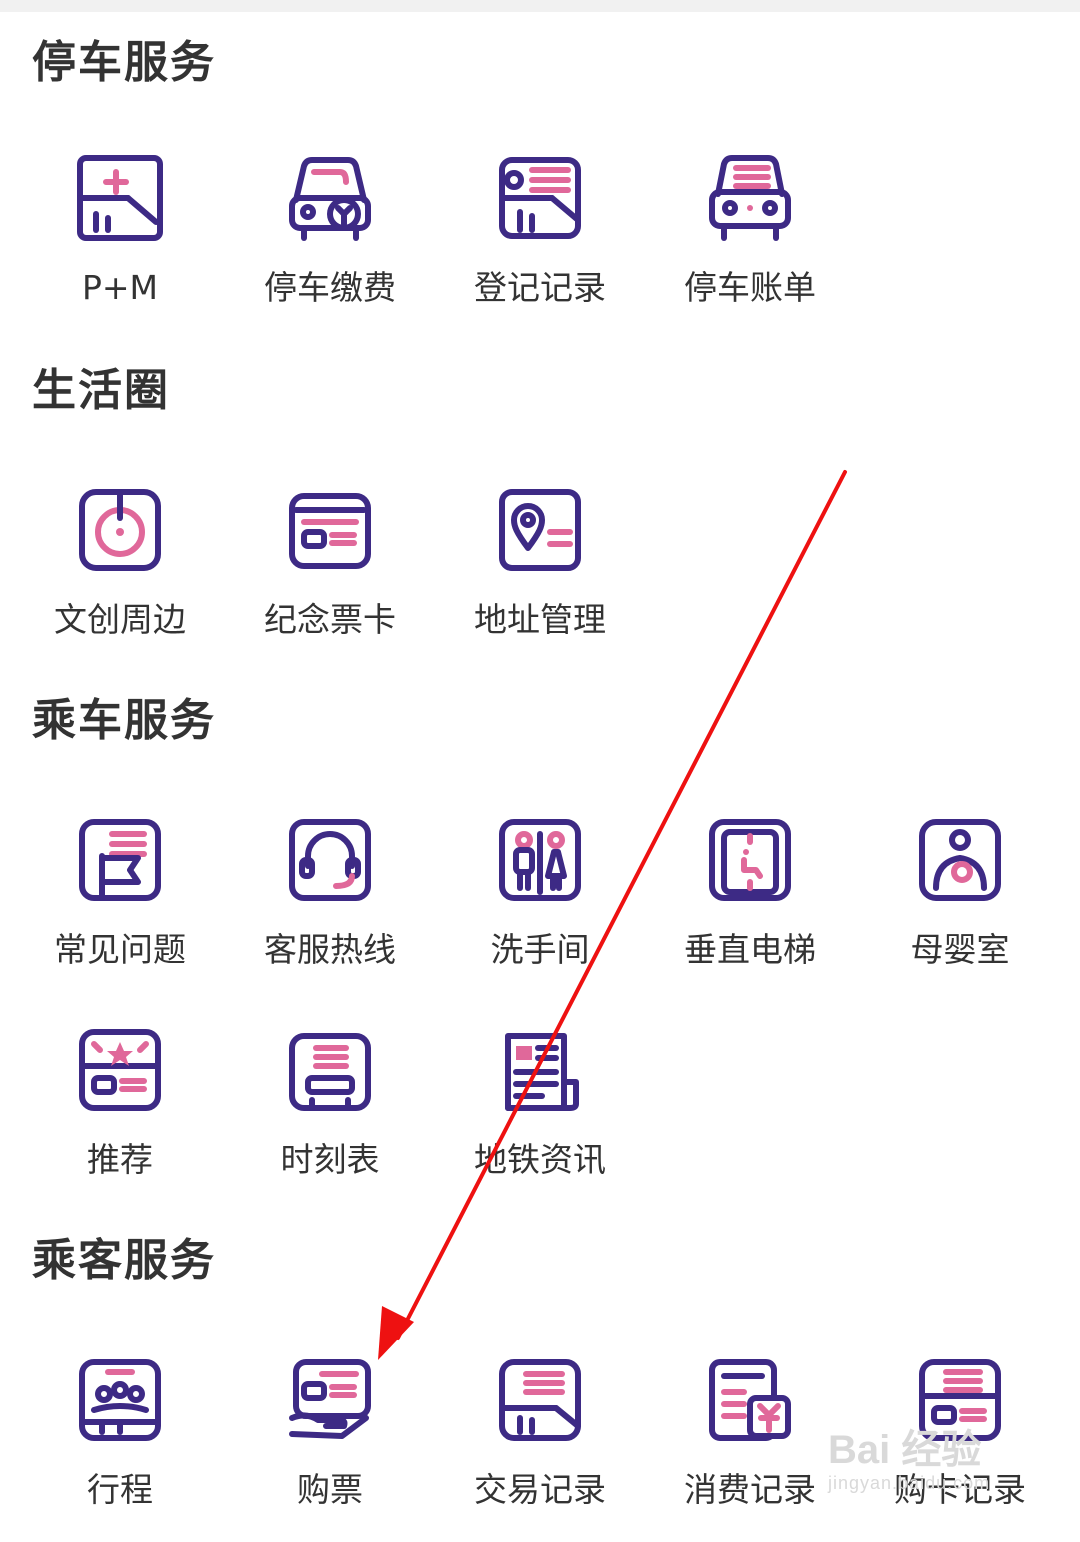 The height and width of the screenshot is (1542, 1080). I want to click on service-label: 购票, so click(330, 1489).